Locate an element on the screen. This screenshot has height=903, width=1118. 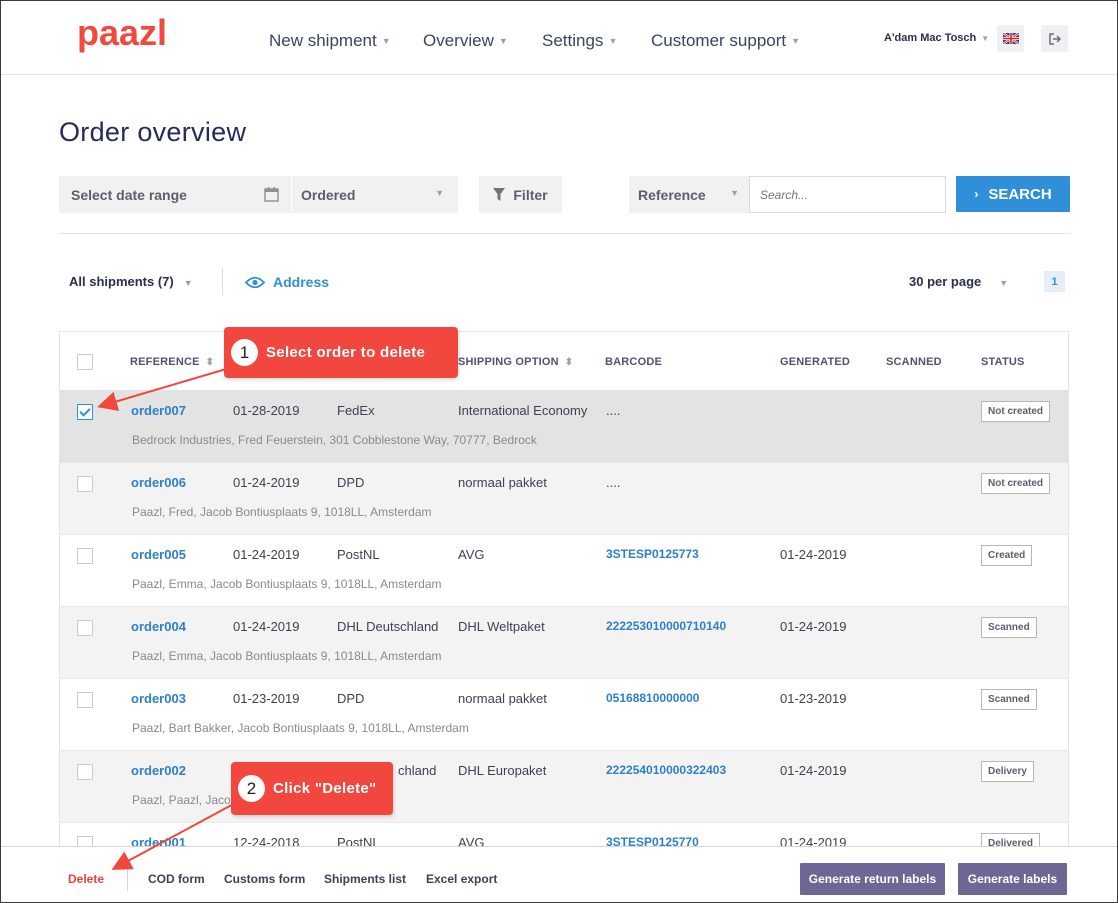
barcode-link: 222254010000322403 is located at coordinates (666, 770).